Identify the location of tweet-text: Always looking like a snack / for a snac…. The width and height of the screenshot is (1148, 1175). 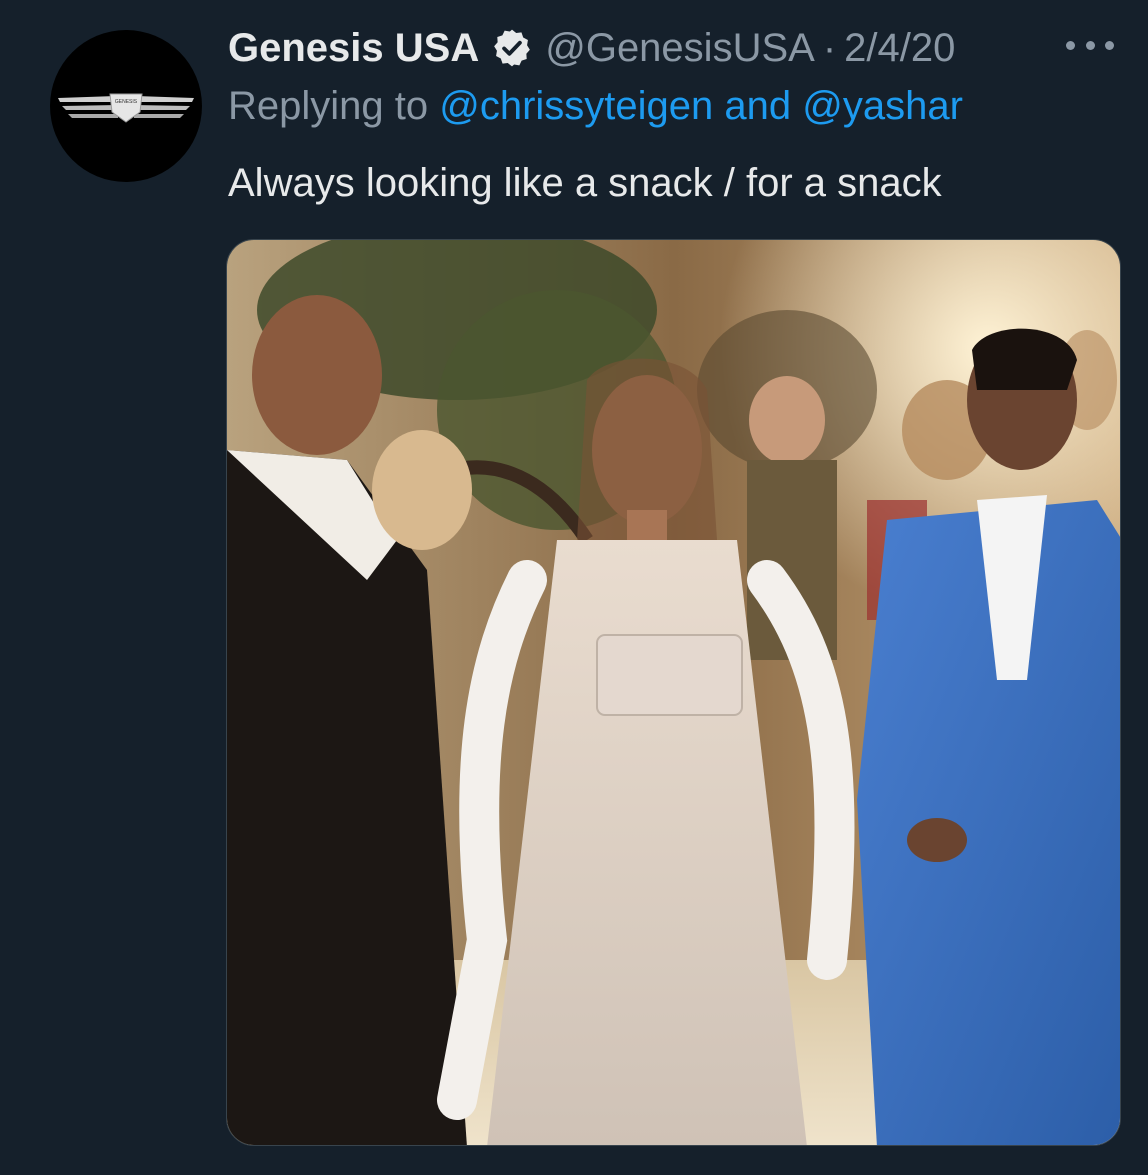
(585, 183).